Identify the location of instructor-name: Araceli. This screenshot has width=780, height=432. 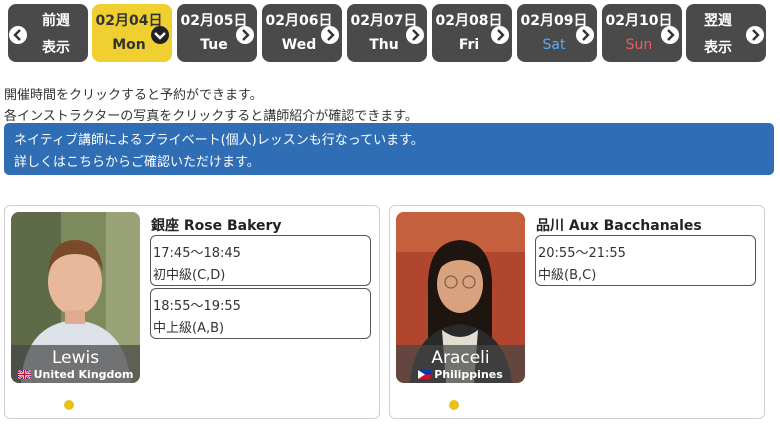
(460, 358).